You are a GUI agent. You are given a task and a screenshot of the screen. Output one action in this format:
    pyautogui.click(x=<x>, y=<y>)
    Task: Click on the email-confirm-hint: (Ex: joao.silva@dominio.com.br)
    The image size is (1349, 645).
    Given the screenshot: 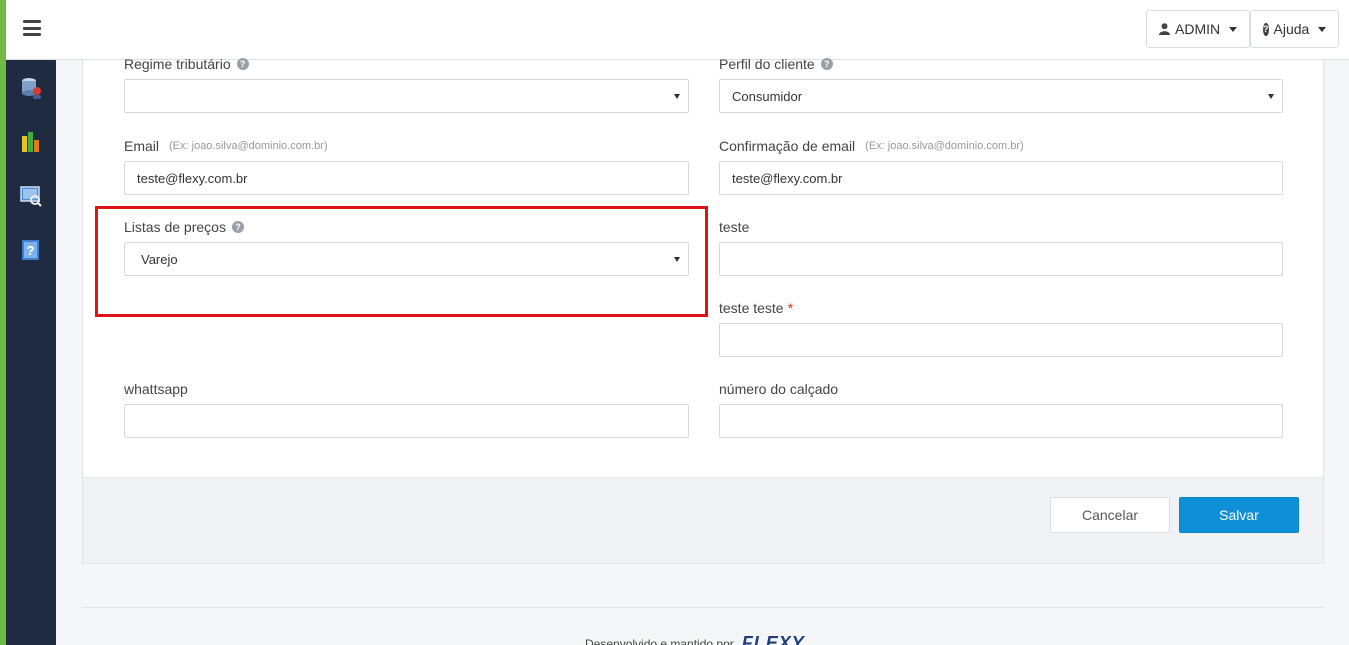 What is the action you would take?
    pyautogui.click(x=944, y=146)
    